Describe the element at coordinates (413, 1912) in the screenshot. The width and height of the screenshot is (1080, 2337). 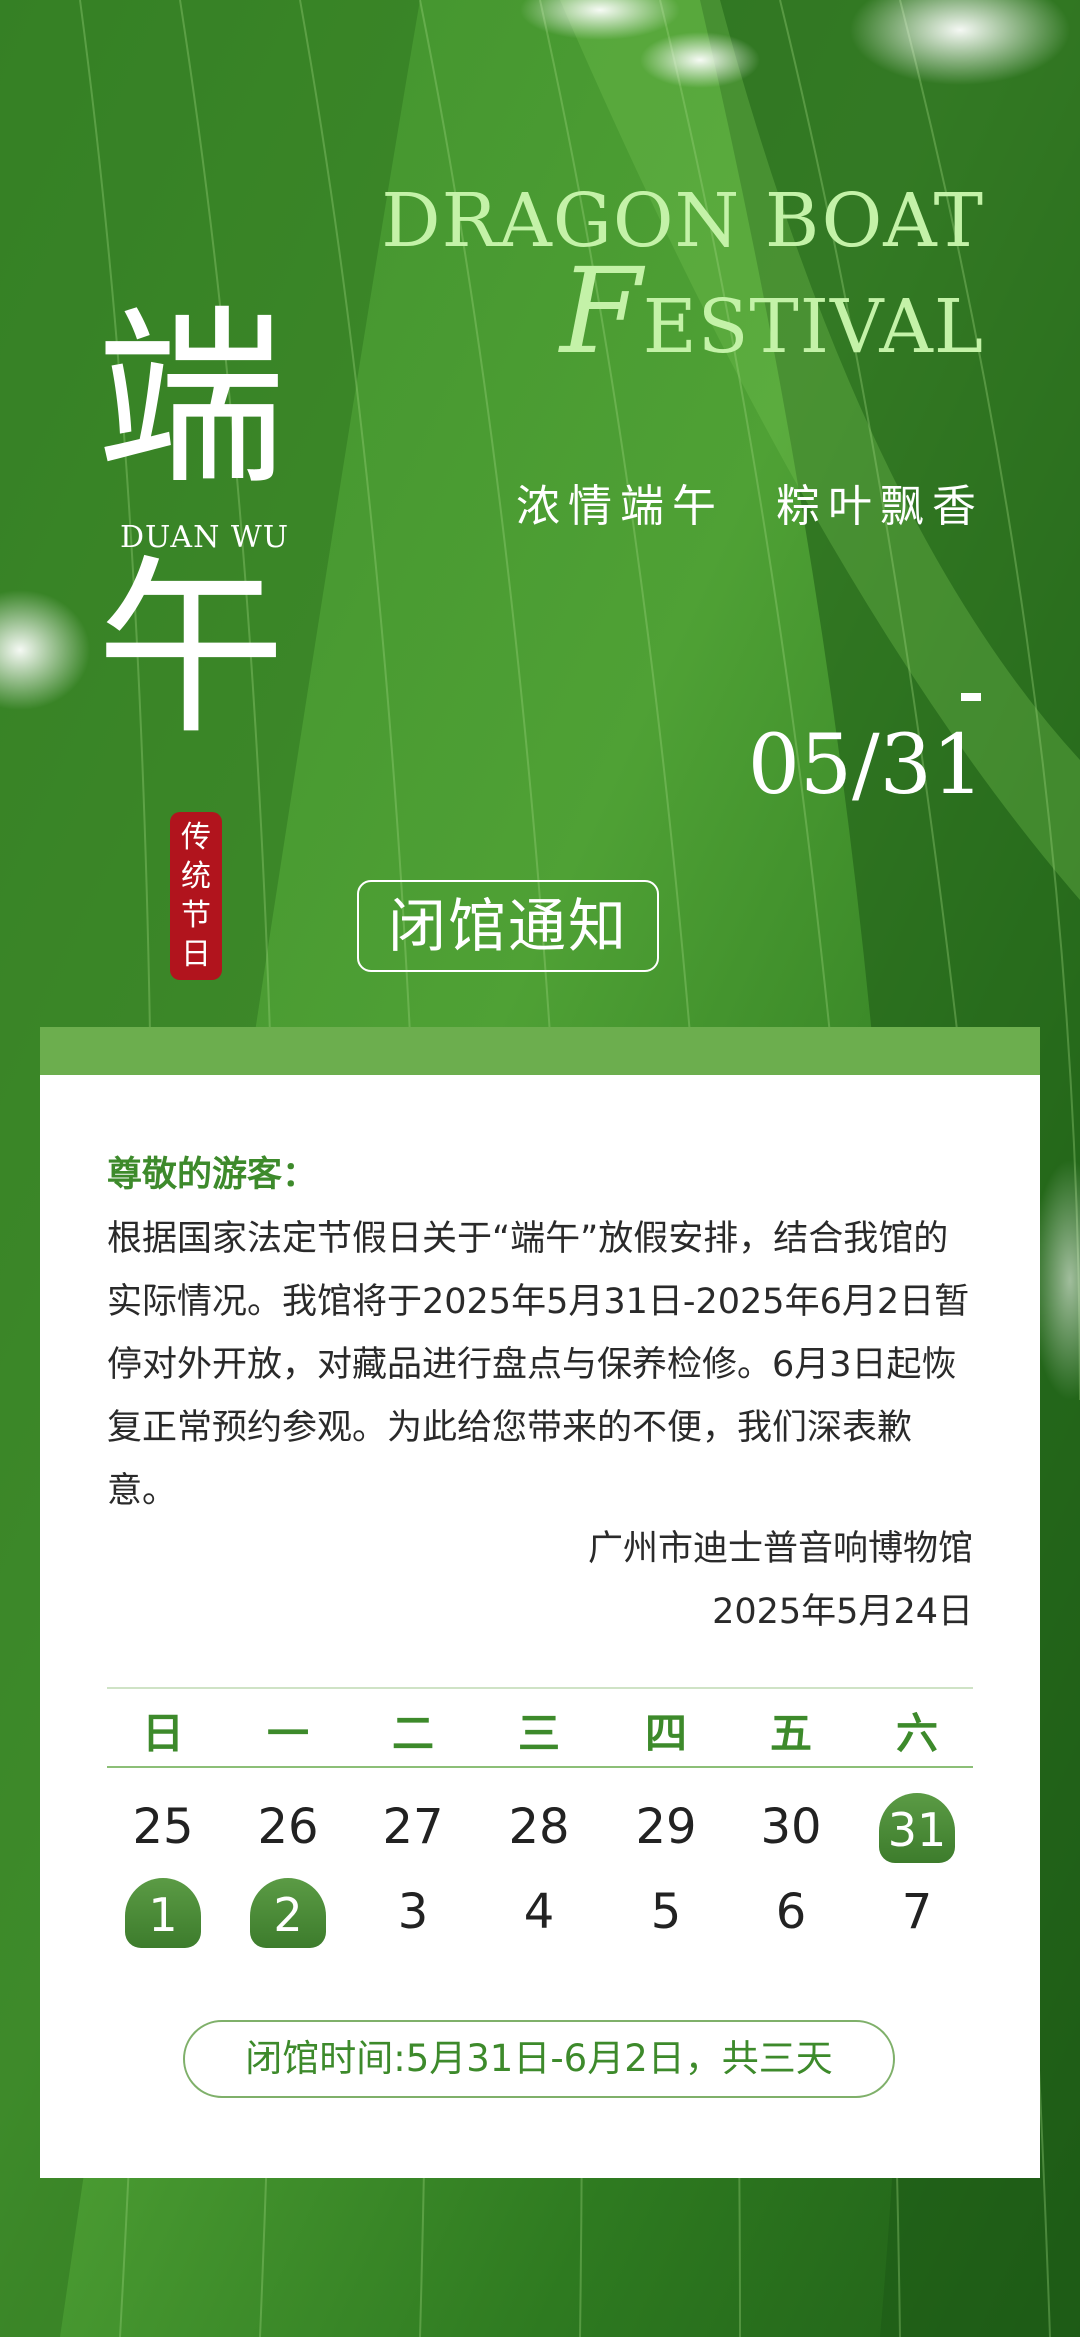
I see `calendar-day: 3` at that location.